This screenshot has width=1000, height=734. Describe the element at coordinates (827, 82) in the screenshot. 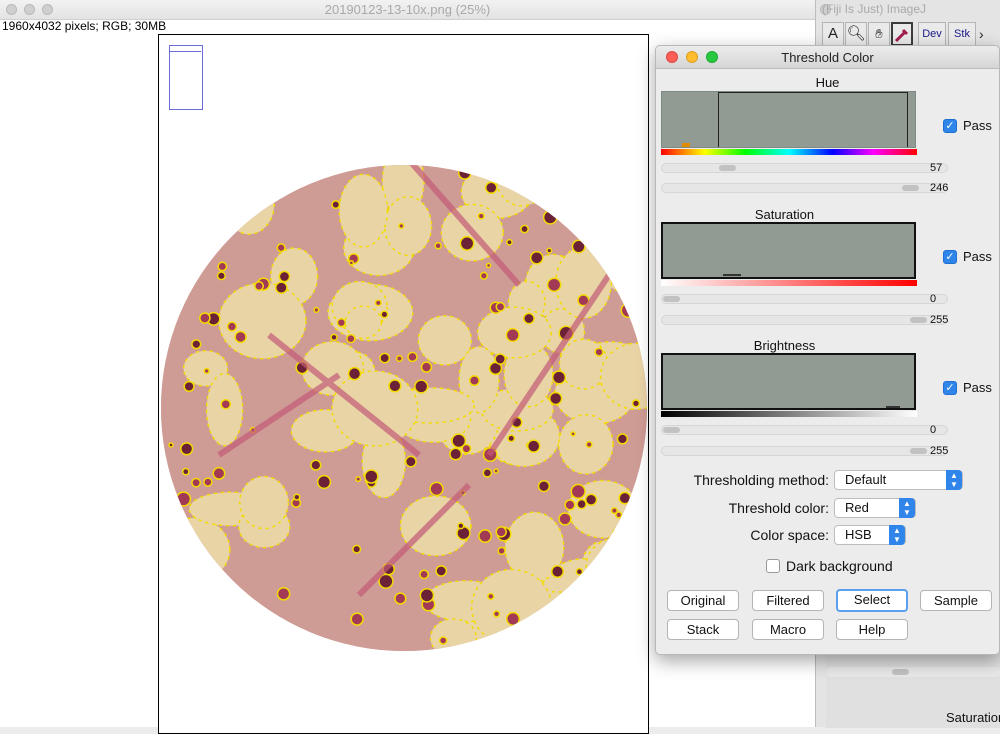

I see `hue-title: Hue` at that location.